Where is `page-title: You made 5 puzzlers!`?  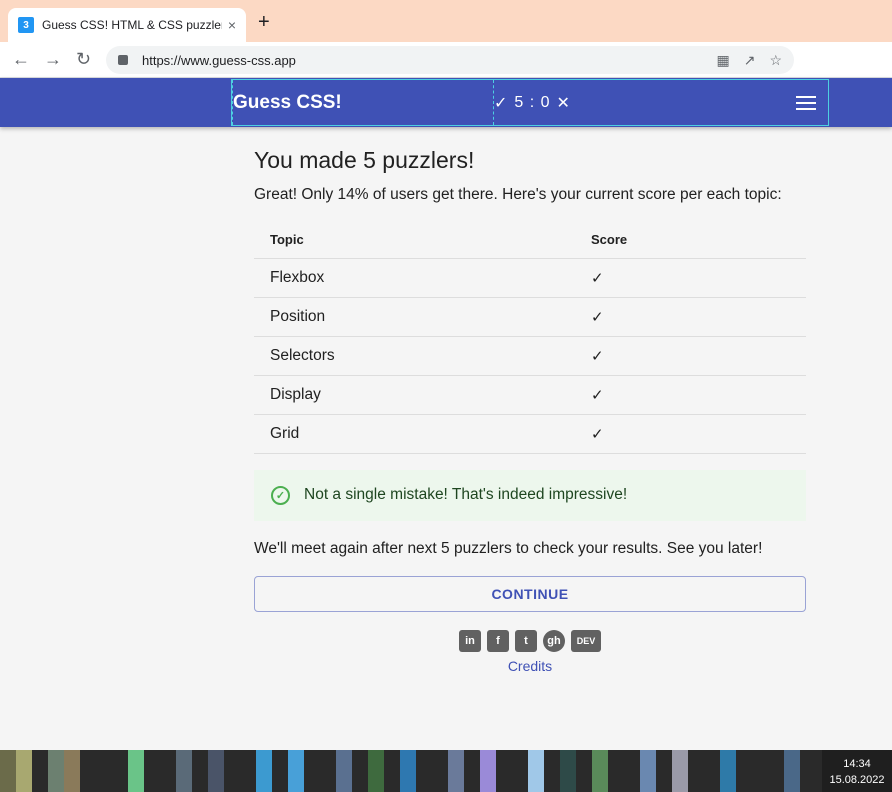
page-title: You made 5 puzzlers! is located at coordinates (364, 160).